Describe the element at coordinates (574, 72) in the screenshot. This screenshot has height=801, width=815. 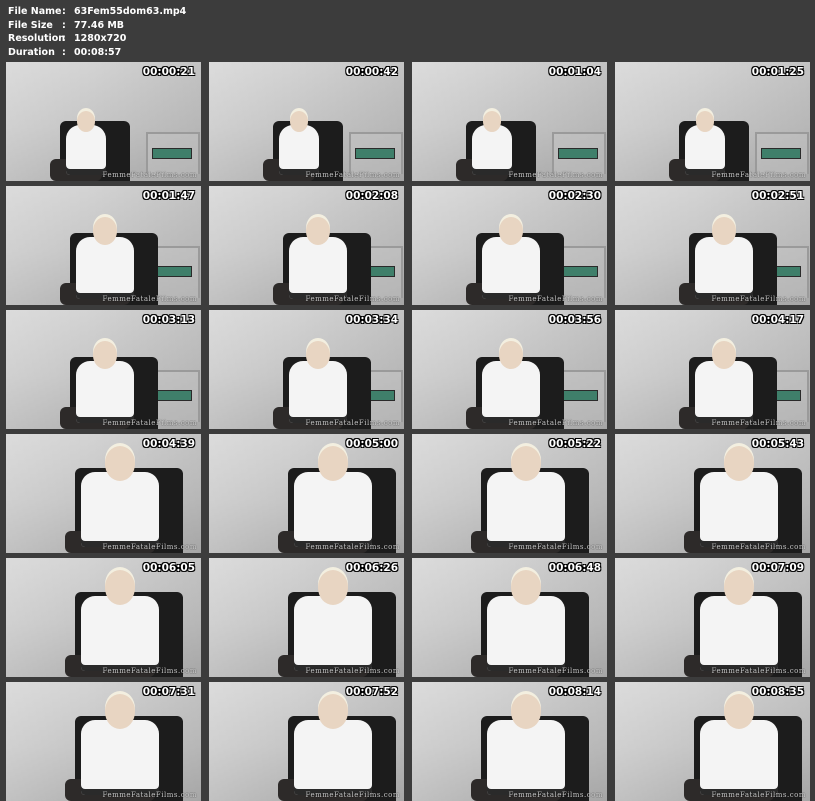
I see `thumbnail-timestamp: 00:01:04` at that location.